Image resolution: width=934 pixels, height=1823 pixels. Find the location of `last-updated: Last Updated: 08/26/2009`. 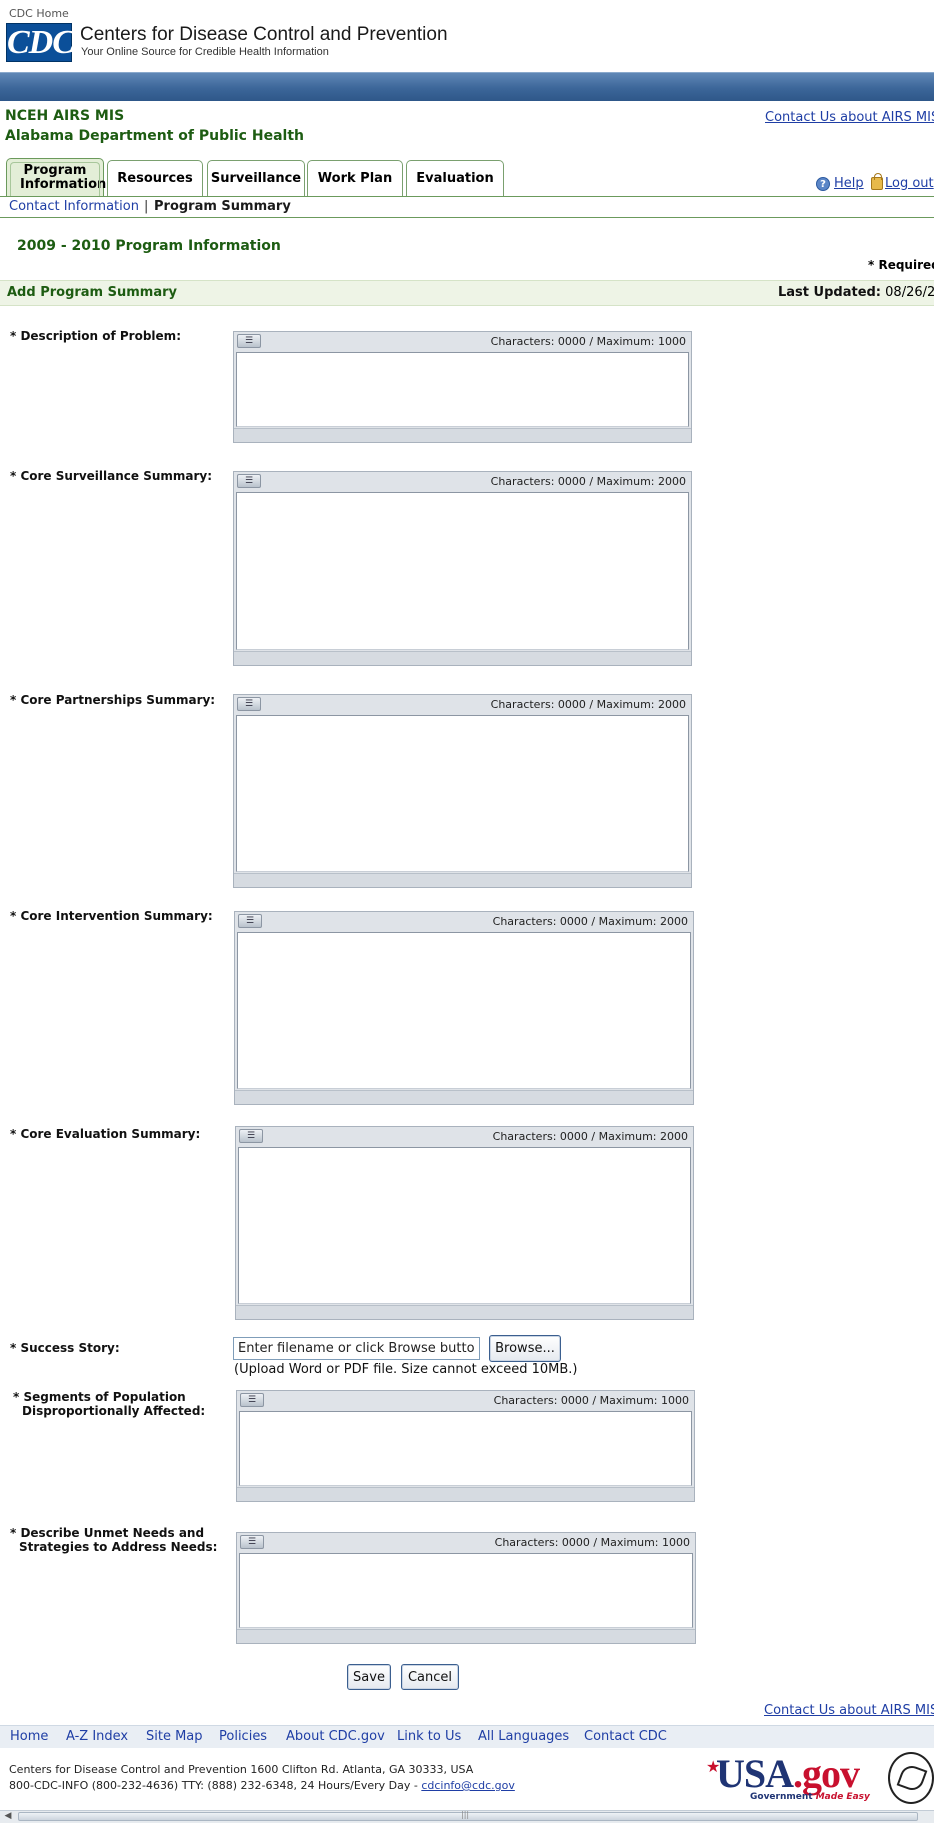

last-updated: Last Updated: 08/26/2009 is located at coordinates (856, 292).